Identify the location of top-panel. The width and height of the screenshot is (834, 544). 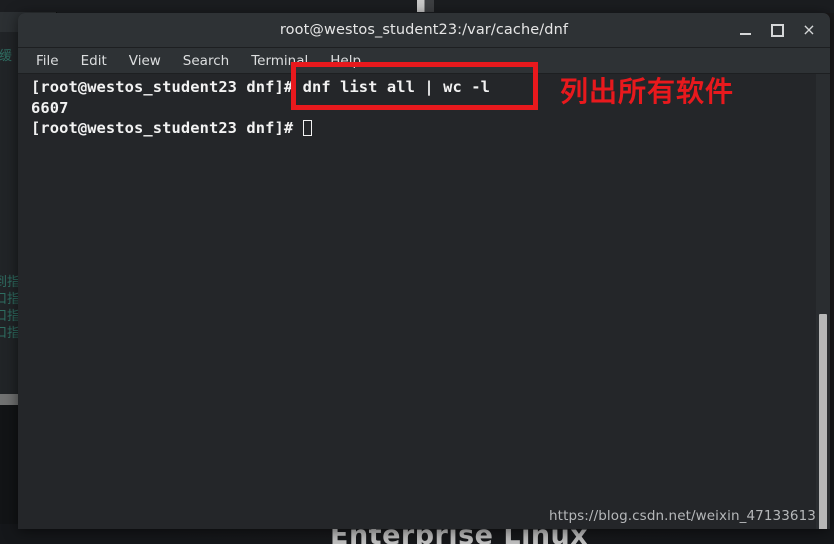
(417, 6).